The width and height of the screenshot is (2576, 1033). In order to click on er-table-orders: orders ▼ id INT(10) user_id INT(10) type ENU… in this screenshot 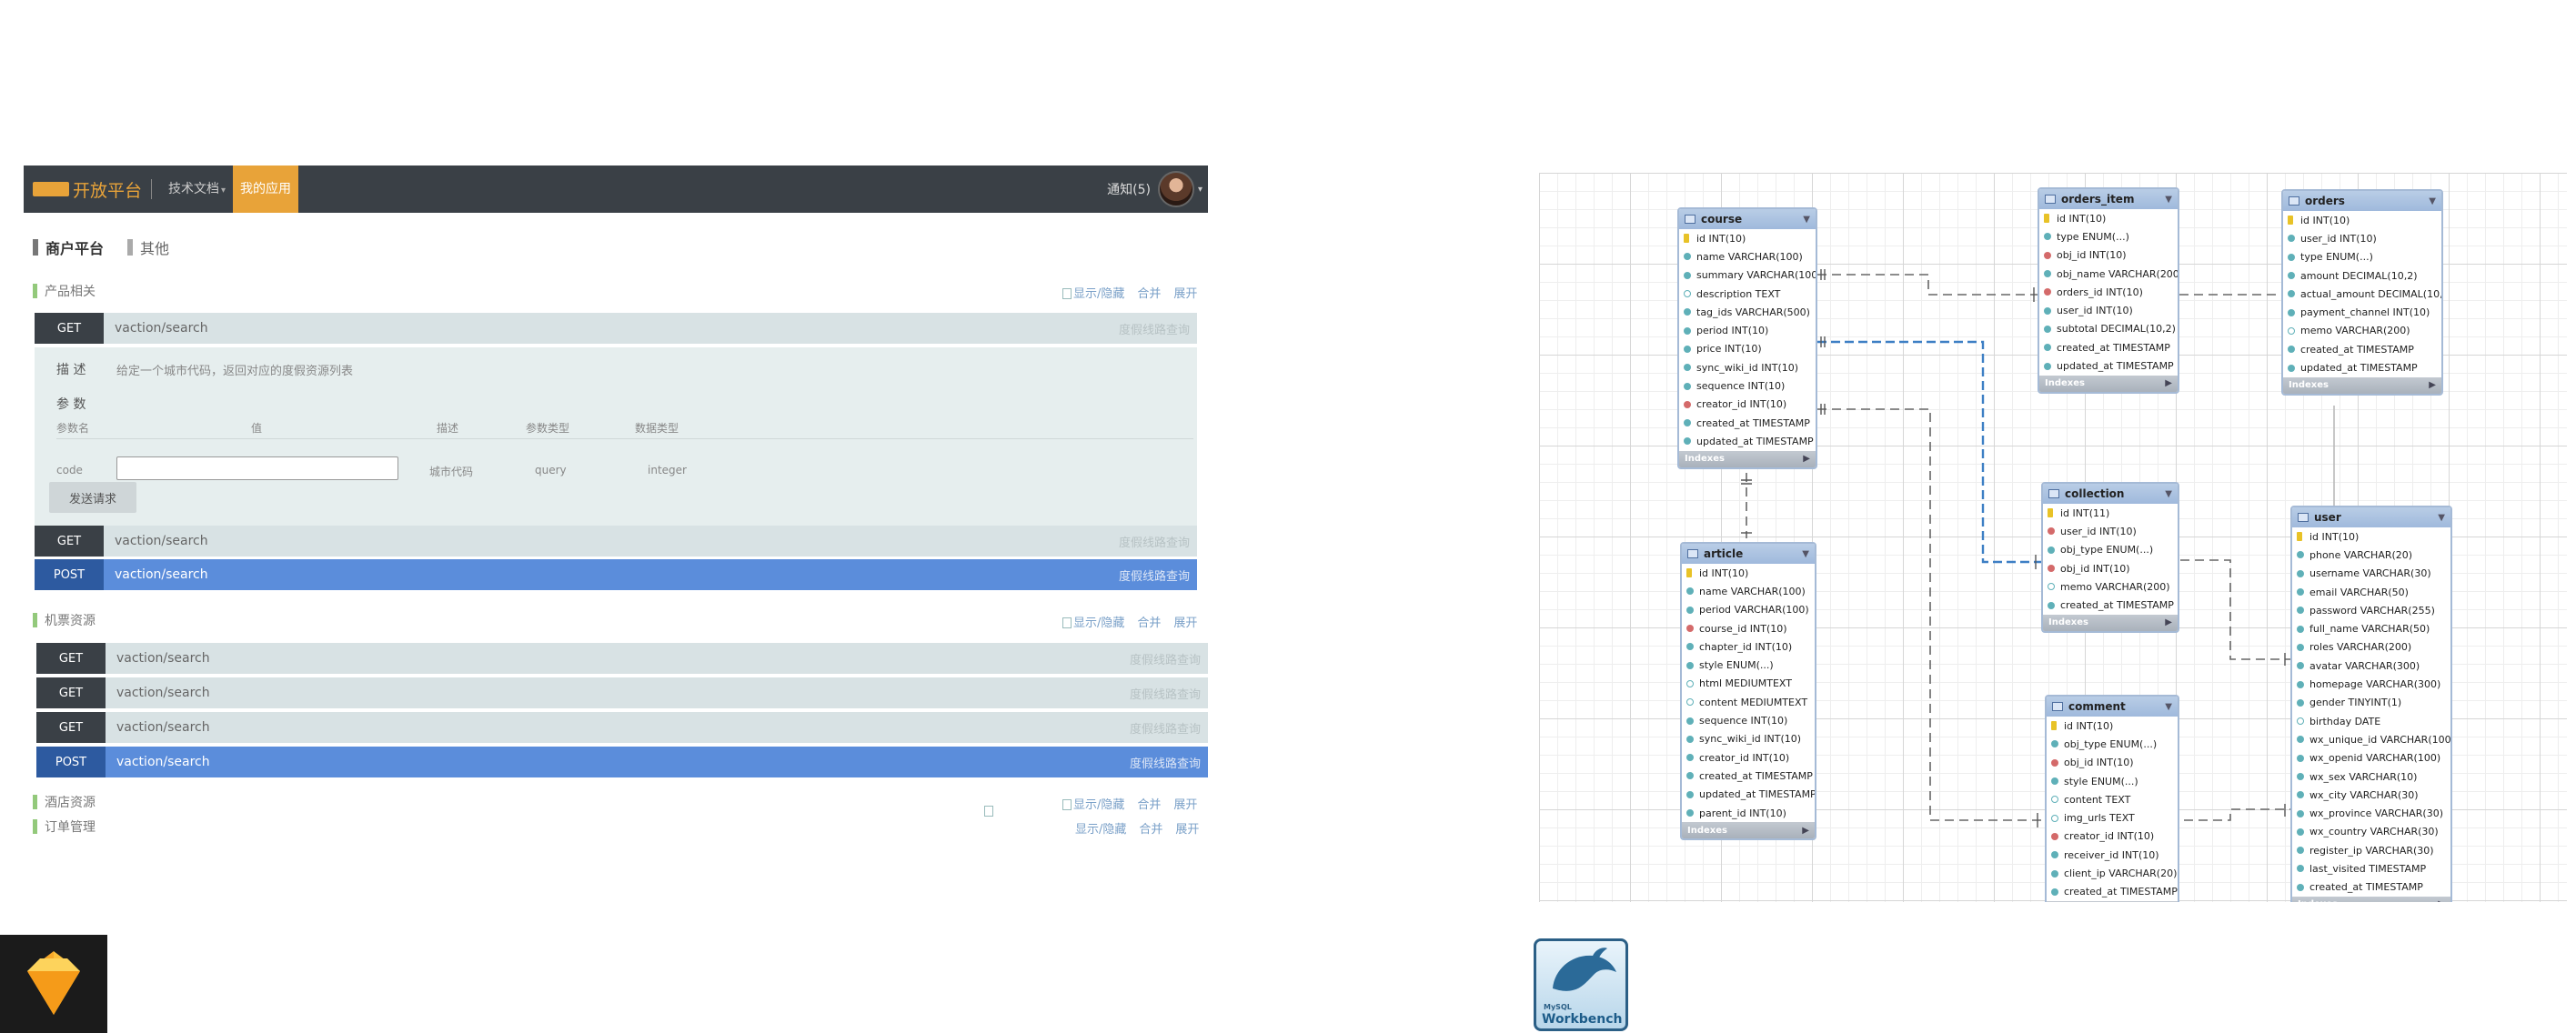, I will do `click(2362, 293)`.